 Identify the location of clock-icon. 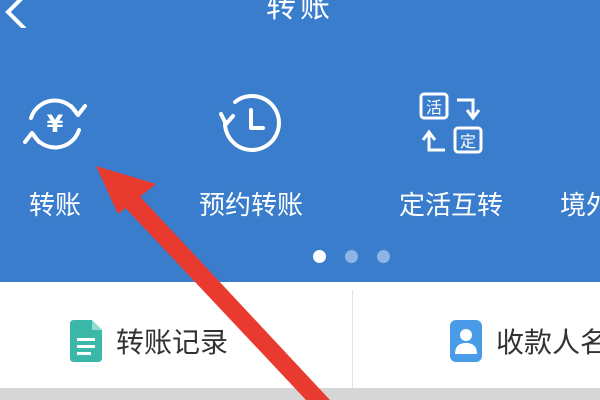
(250, 123).